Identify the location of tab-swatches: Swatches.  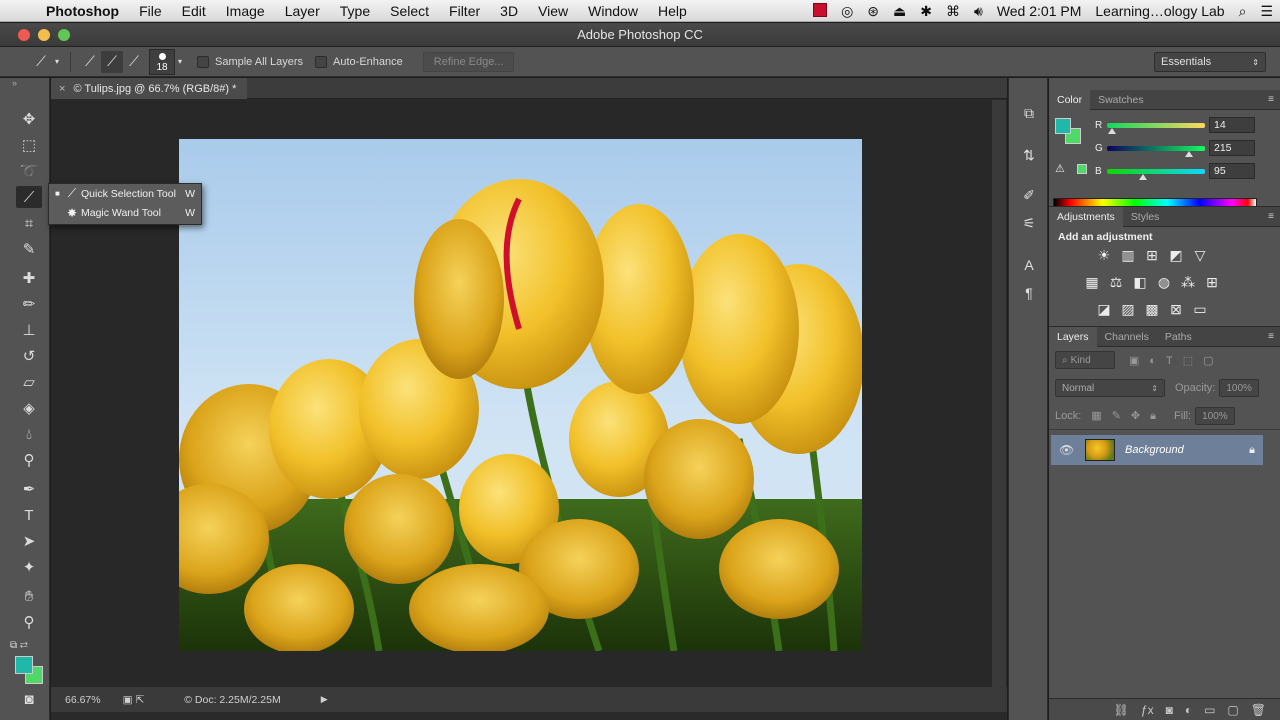
(1121, 100).